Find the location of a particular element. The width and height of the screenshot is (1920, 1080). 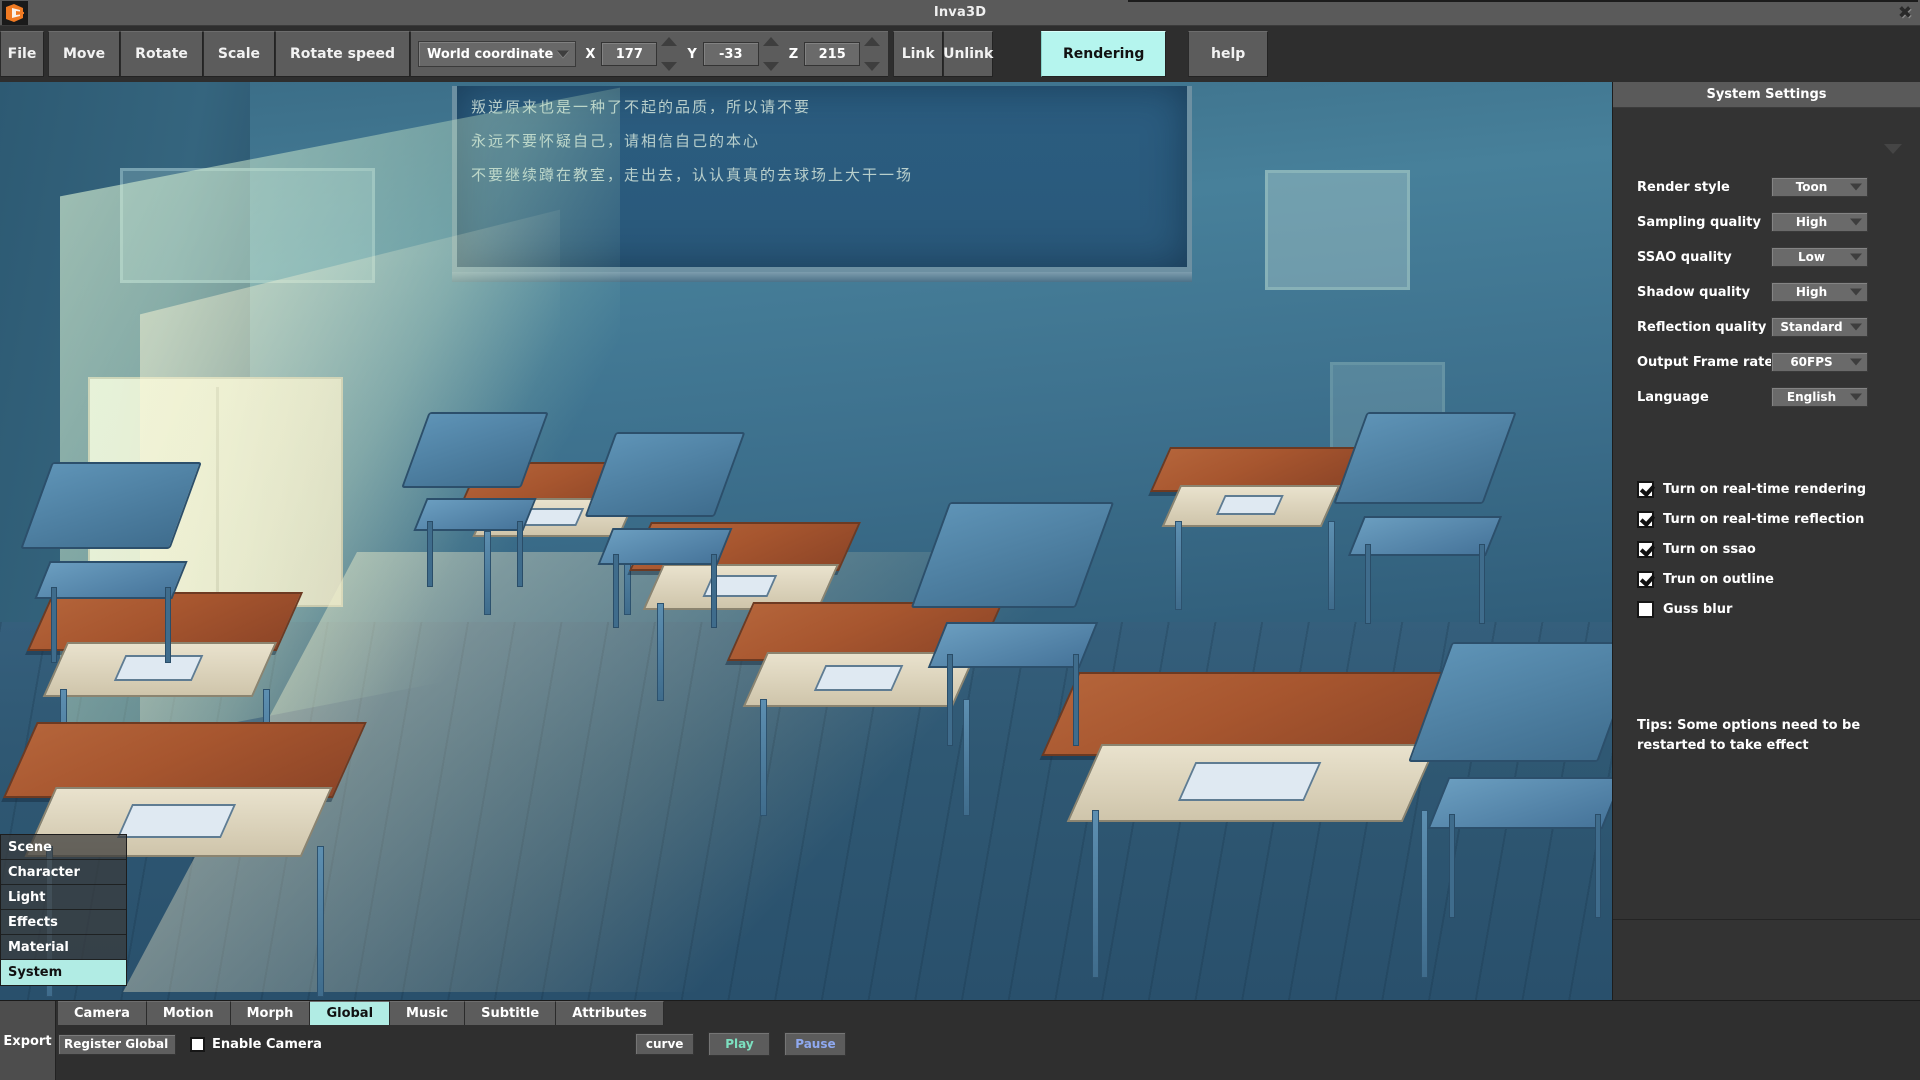

setting-value: Standard is located at coordinates (1811, 327).